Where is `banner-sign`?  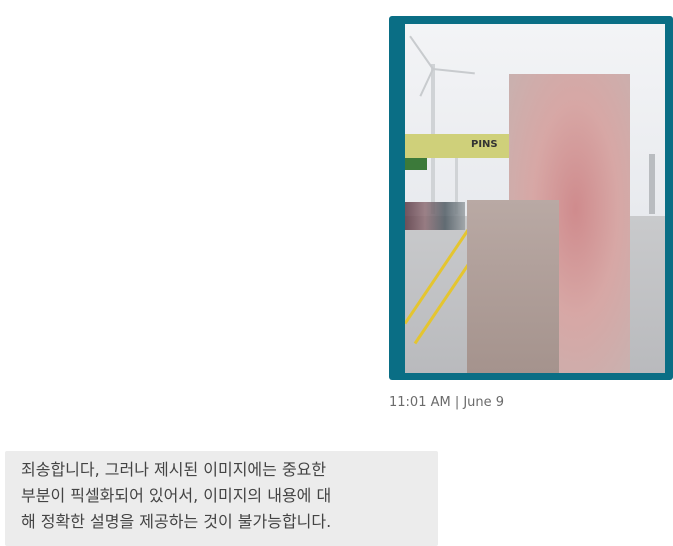
banner-sign is located at coordinates (416, 164).